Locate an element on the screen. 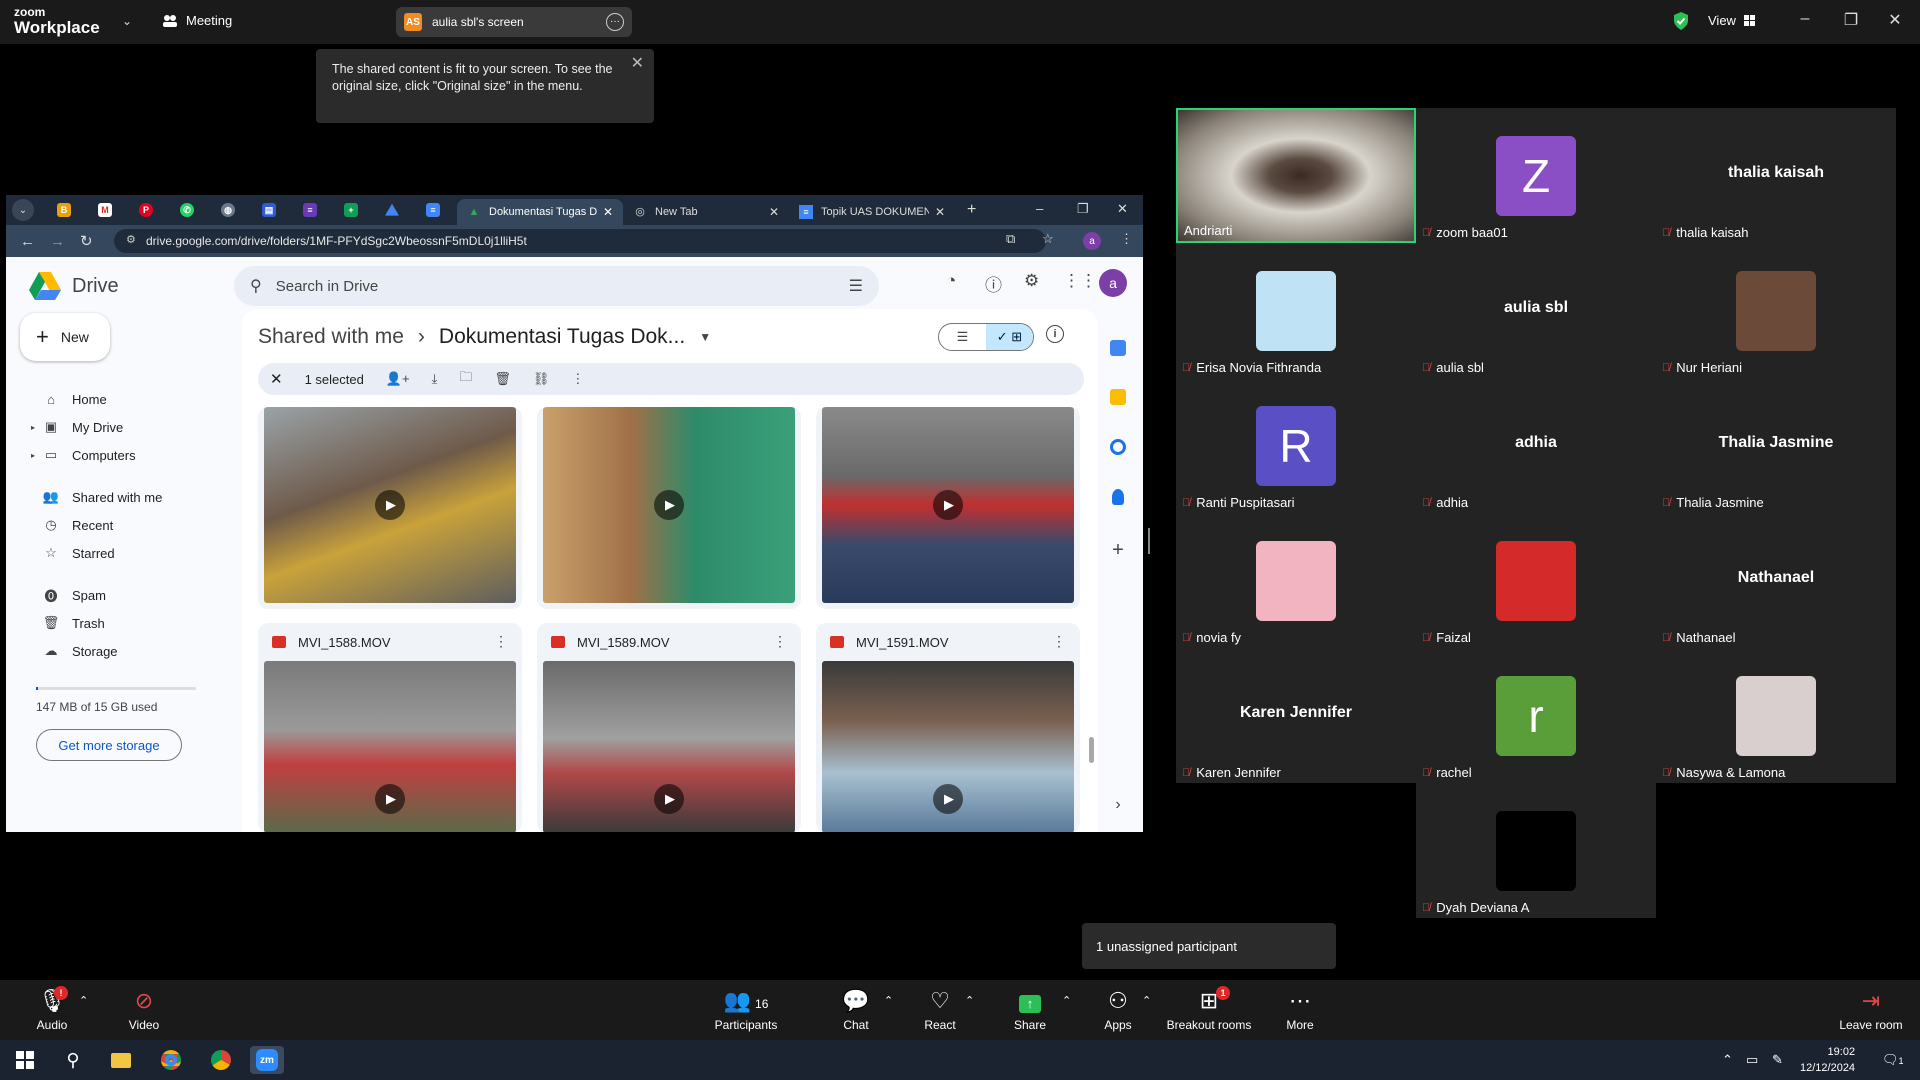 This screenshot has width=1920, height=1080. notifications-icon: 🗨1 is located at coordinates (1893, 1060).